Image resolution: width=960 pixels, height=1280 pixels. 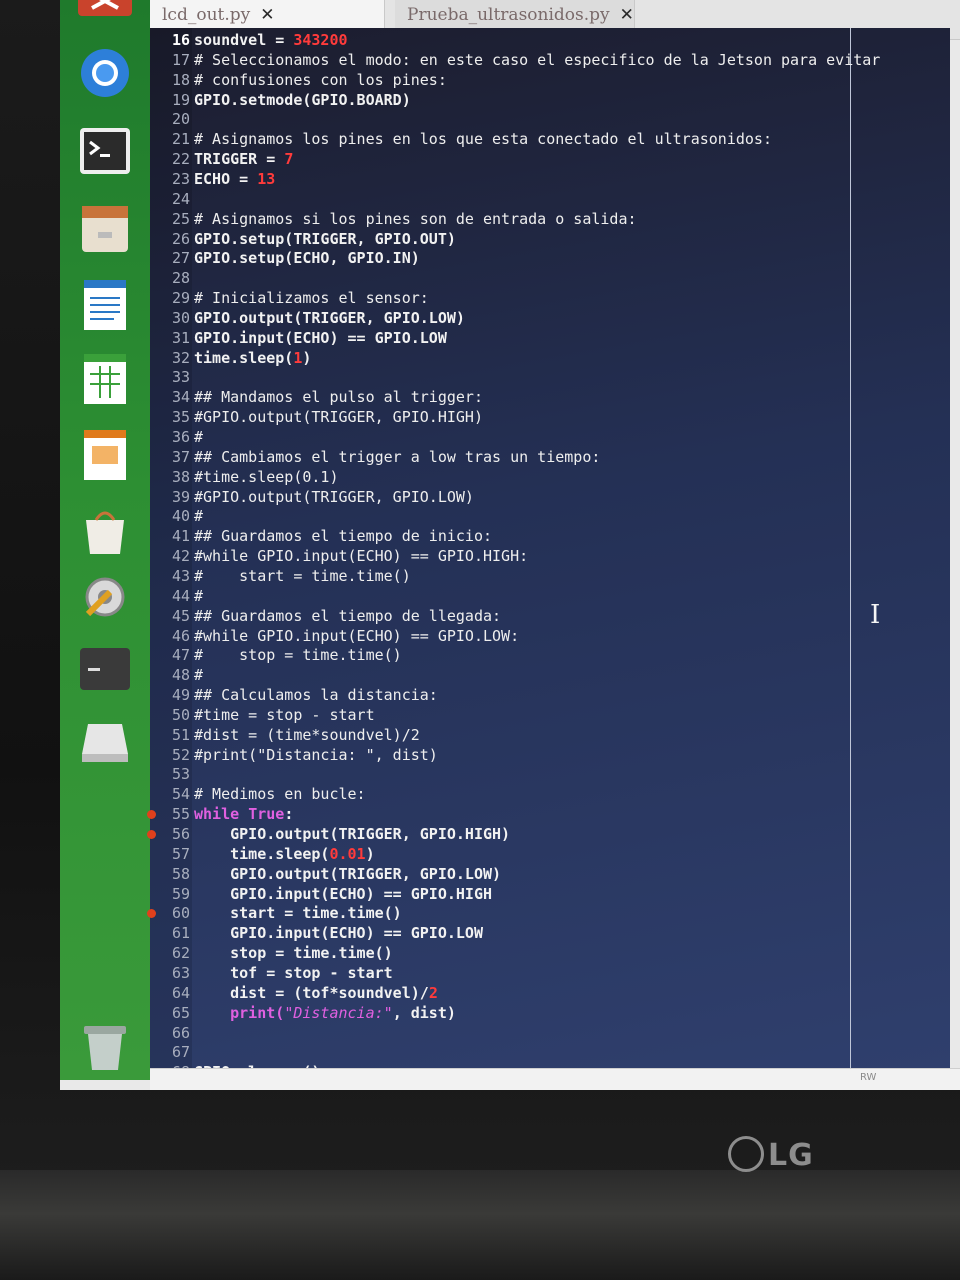 I want to click on code-line: 59 GPIO.input(ECHO) == GPIO.HIGH, so click(x=321, y=894).